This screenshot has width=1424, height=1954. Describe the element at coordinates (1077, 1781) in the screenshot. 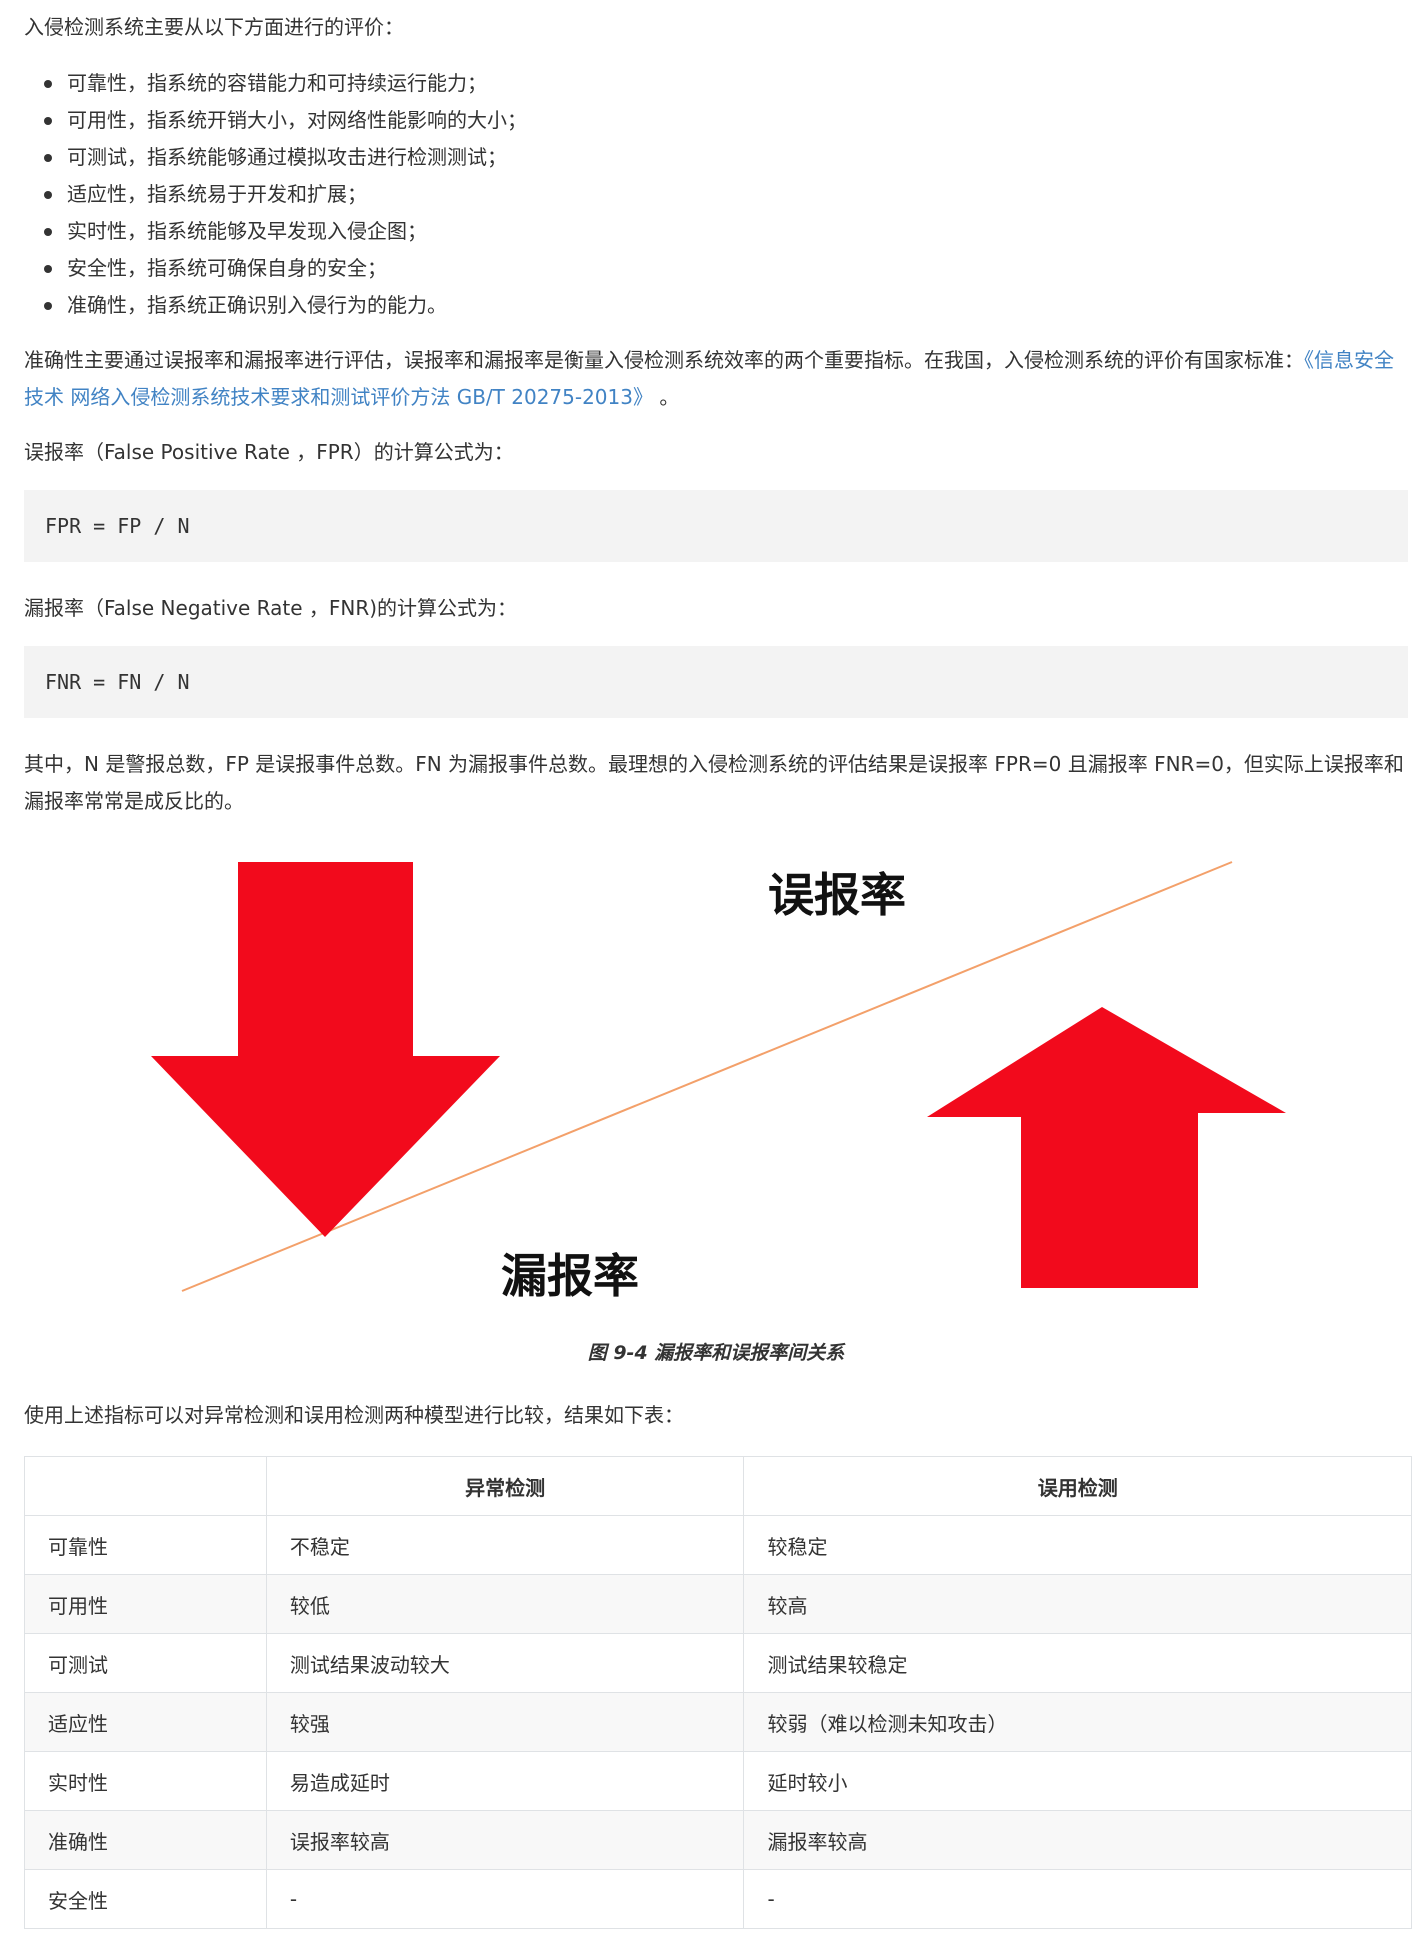

I see `table-cell: 延时较小` at that location.